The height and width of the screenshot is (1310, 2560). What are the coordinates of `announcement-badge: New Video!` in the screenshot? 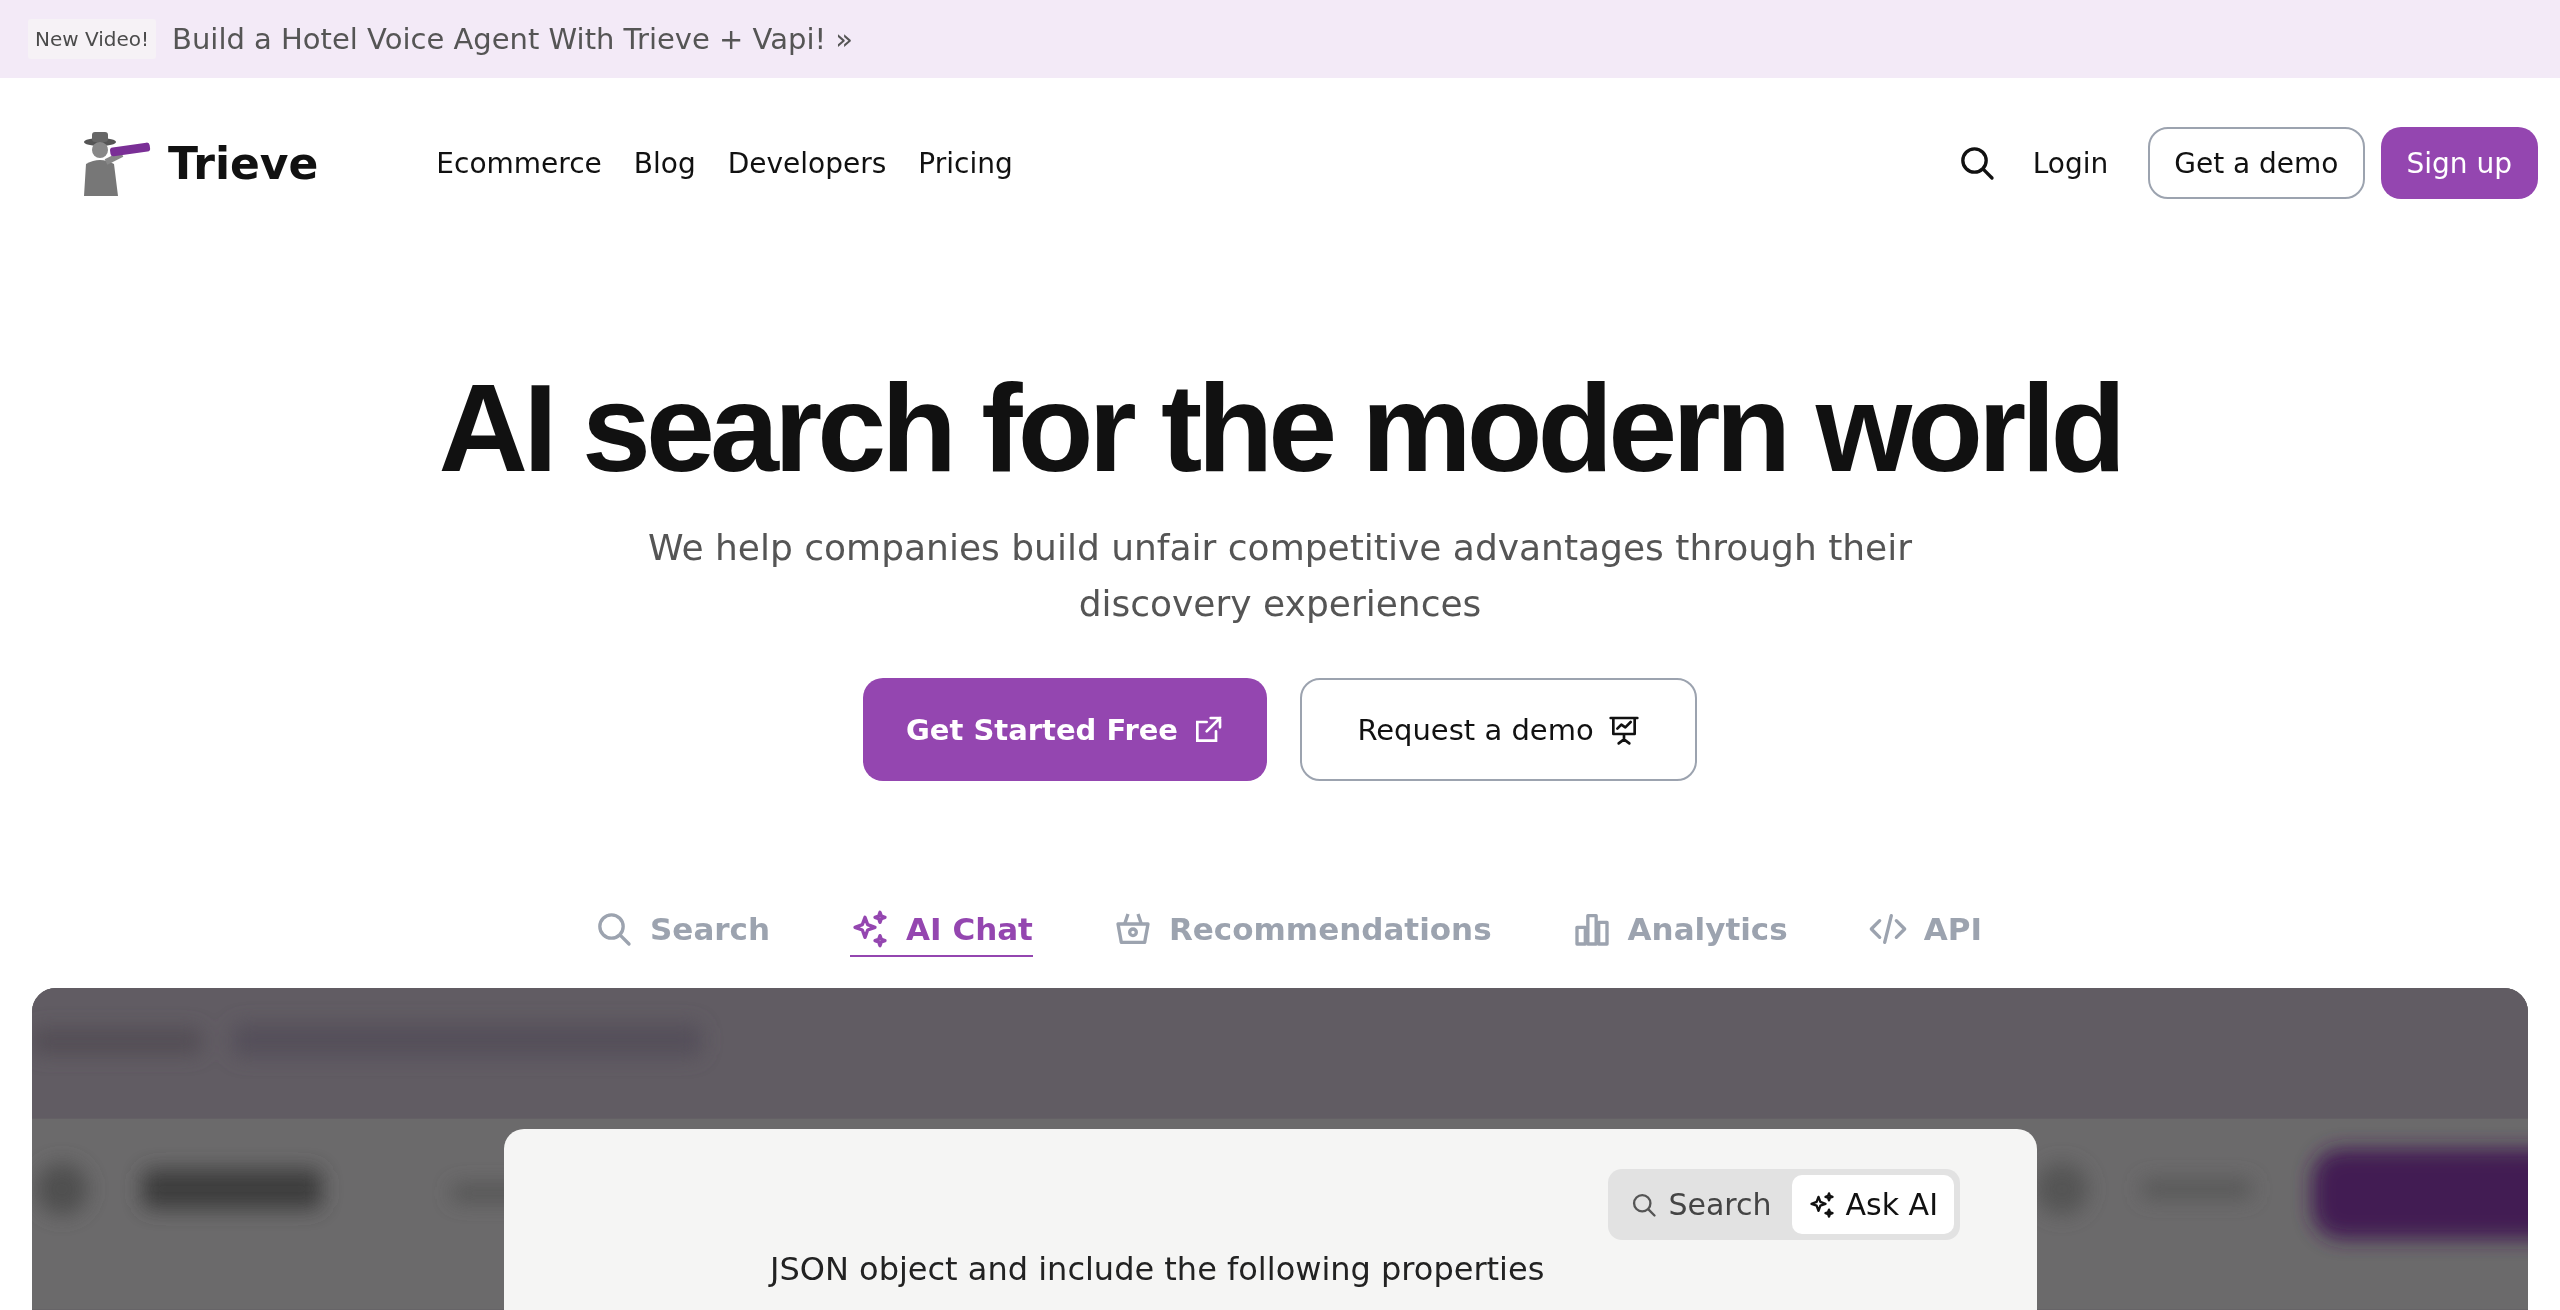 It's located at (92, 39).